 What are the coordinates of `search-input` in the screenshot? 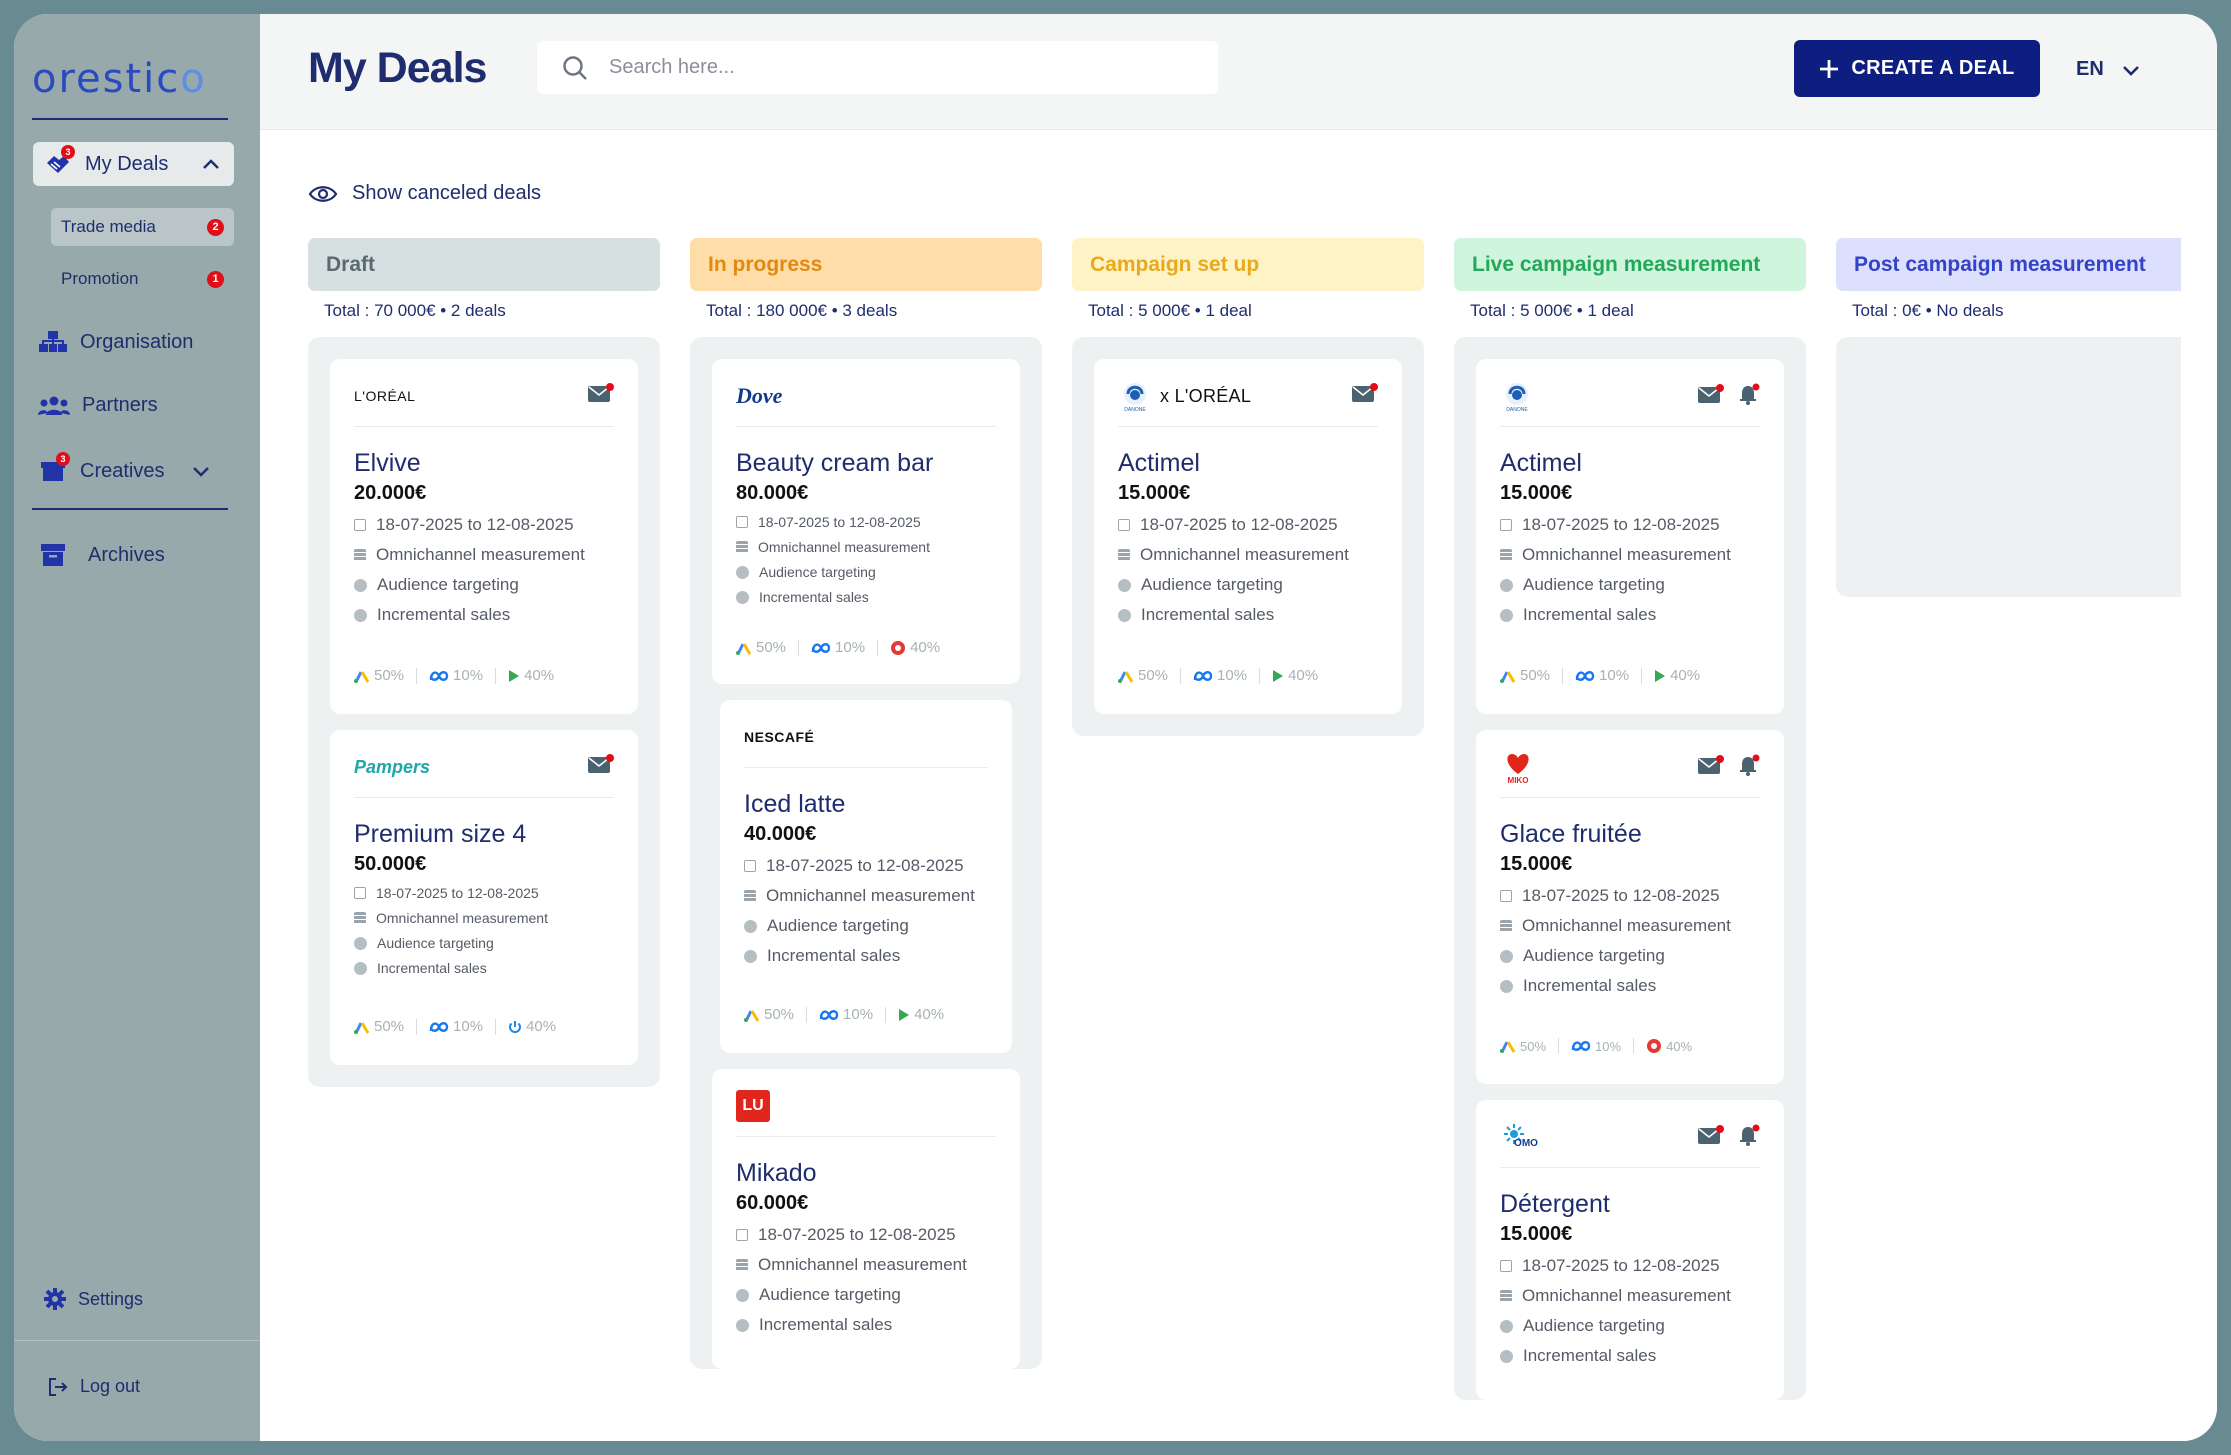 It's located at (899, 67).